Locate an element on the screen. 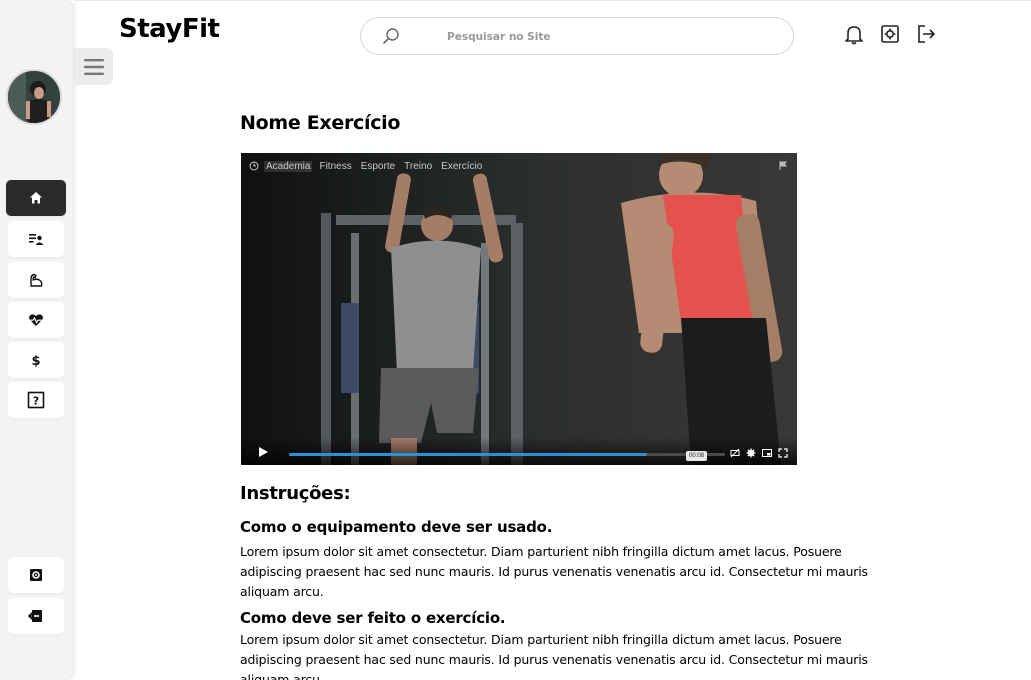 The image size is (1031, 680). video-tag: Esporte is located at coordinates (378, 166).